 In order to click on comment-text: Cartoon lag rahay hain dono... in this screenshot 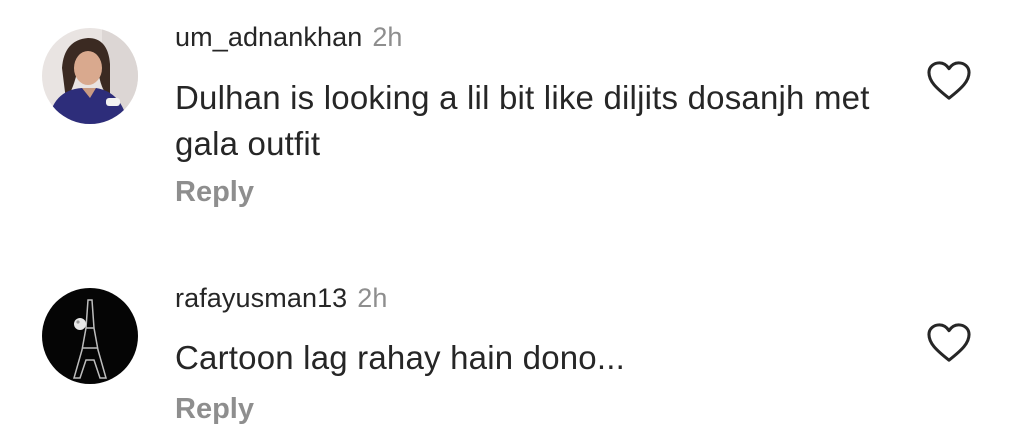, I will do `click(400, 357)`.